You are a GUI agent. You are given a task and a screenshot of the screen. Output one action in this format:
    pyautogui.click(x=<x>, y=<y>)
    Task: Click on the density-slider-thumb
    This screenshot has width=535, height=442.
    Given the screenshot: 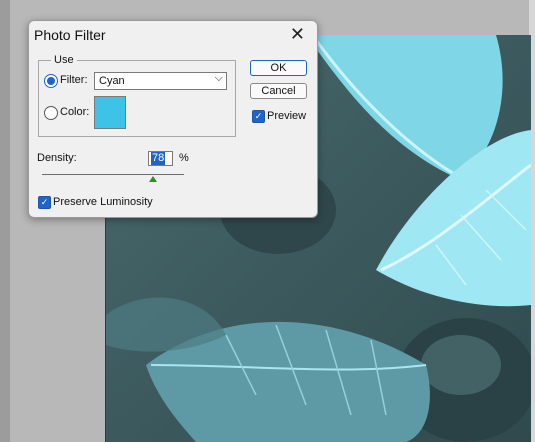 What is the action you would take?
    pyautogui.click(x=152, y=179)
    